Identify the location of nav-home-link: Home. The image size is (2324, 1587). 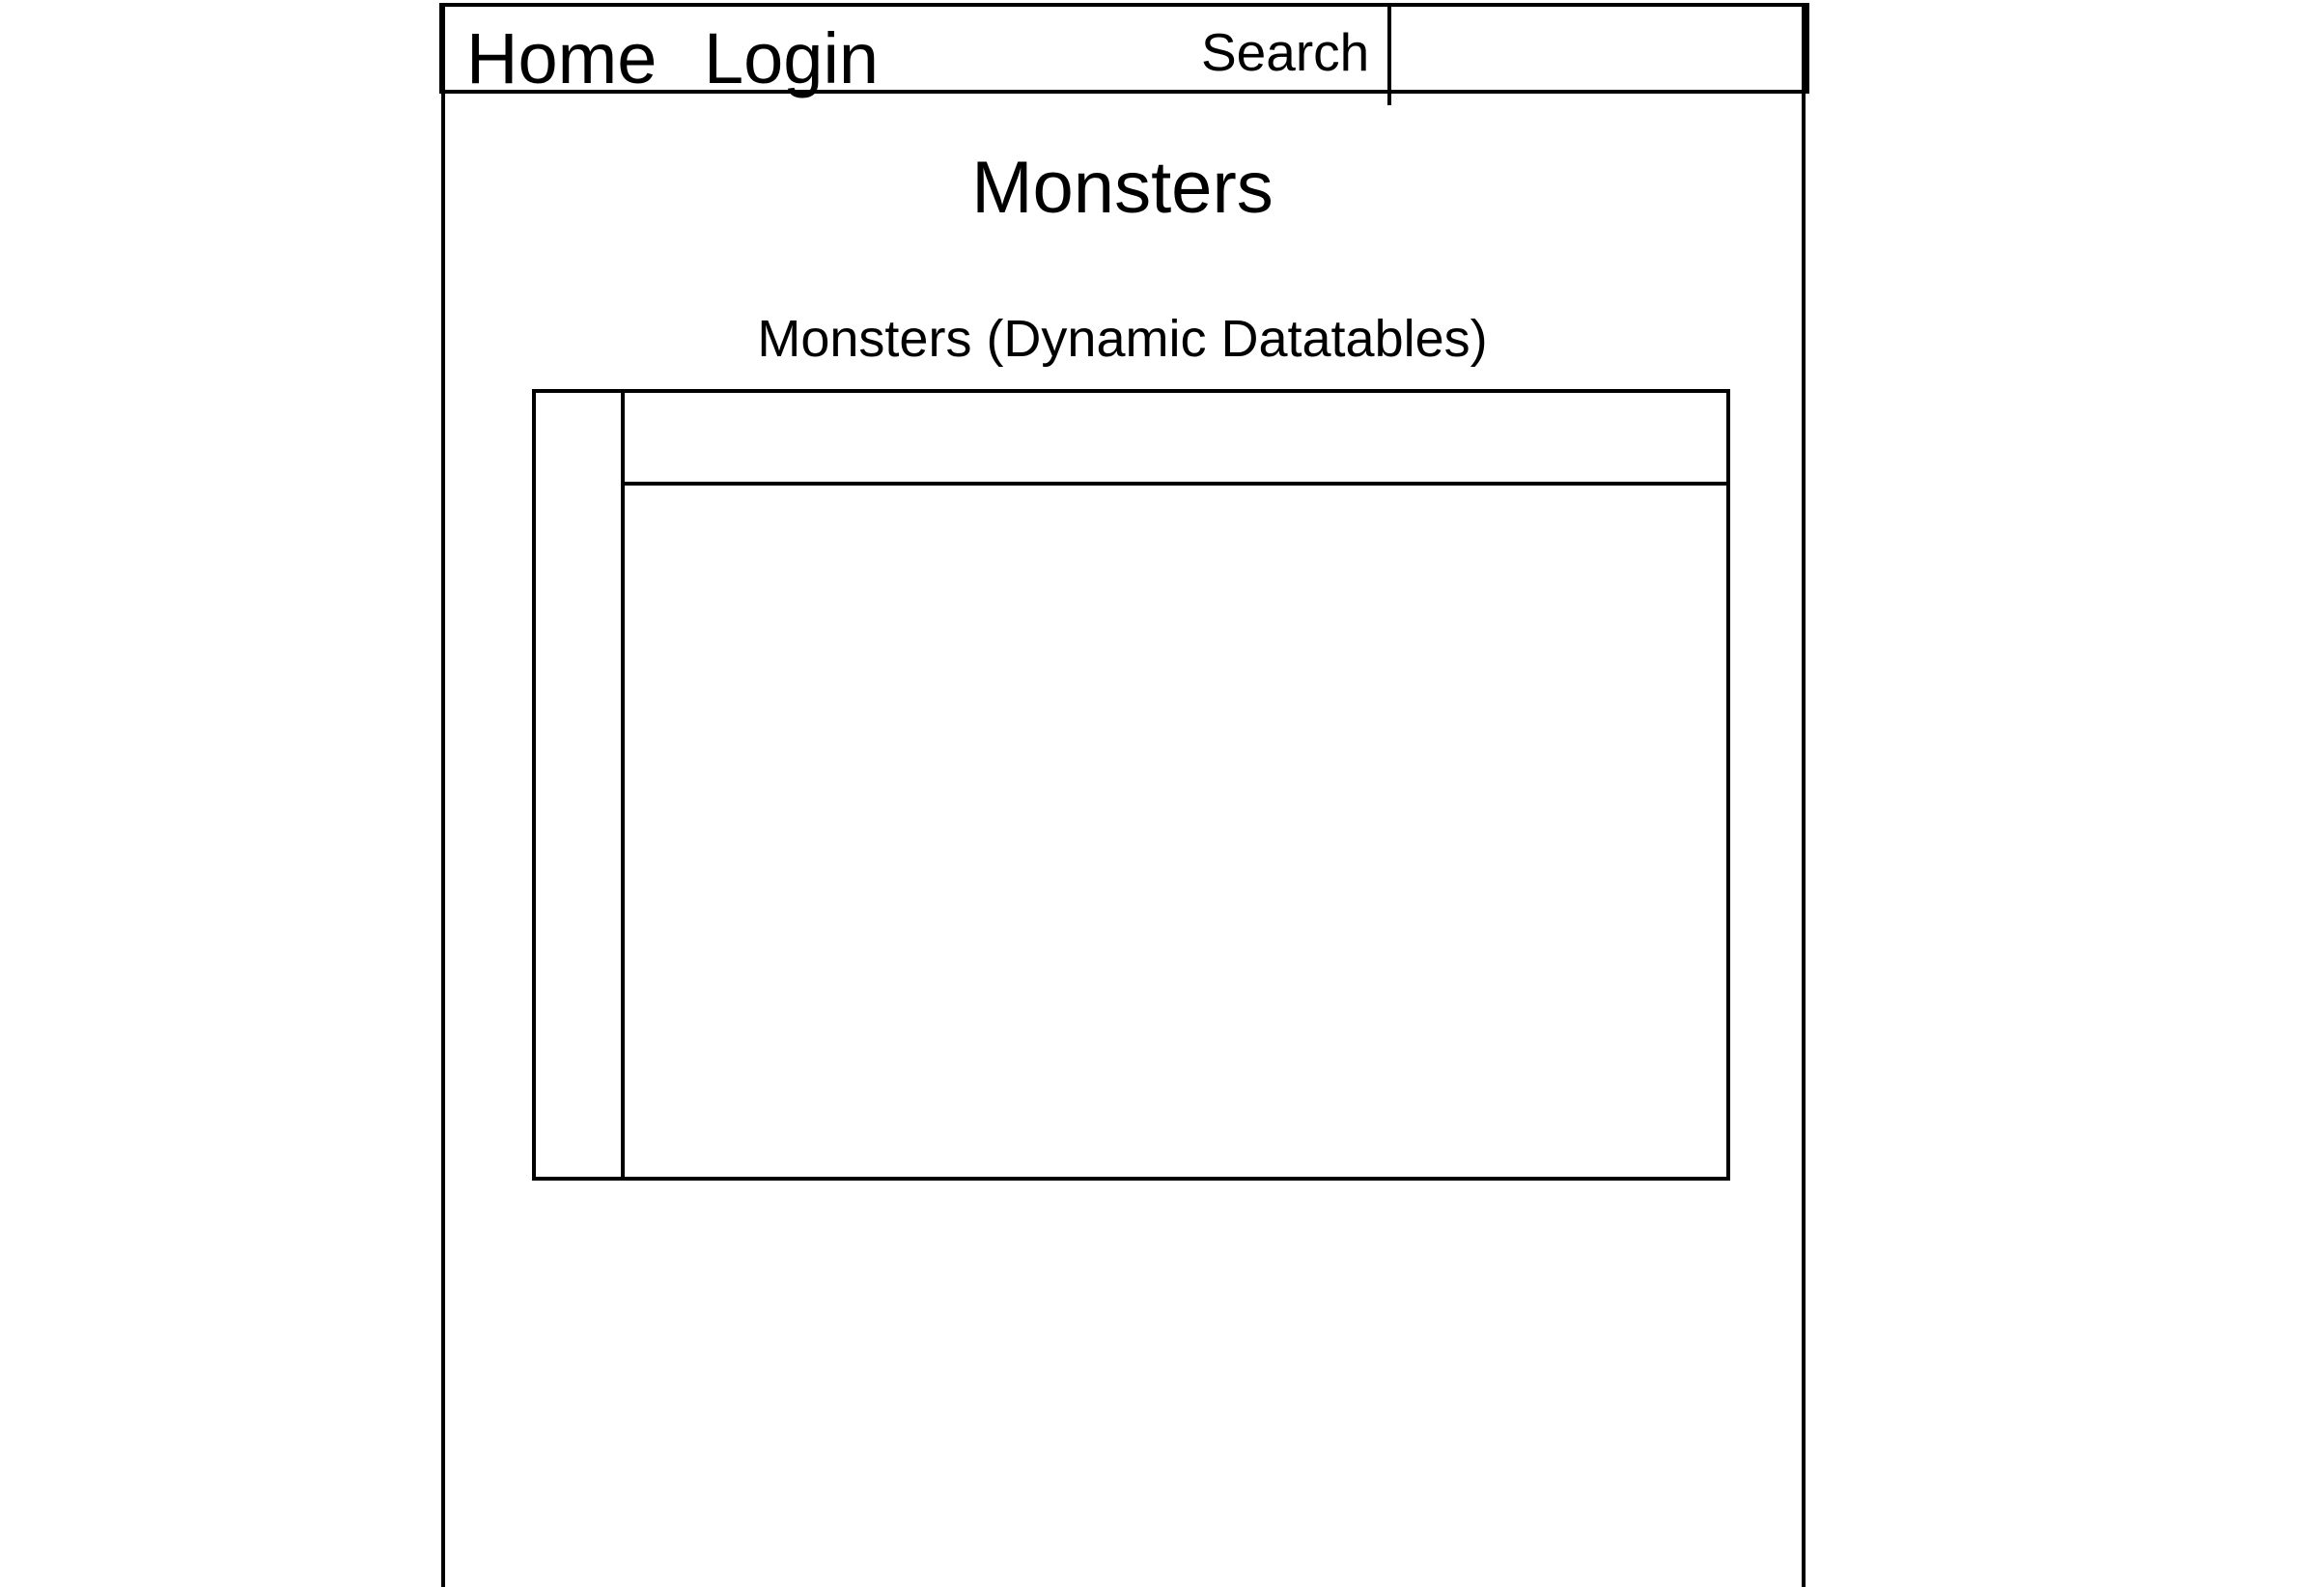
(561, 58).